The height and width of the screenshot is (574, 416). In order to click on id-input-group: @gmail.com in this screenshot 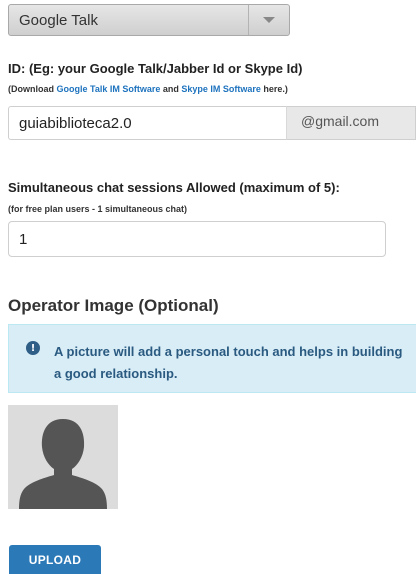, I will do `click(212, 123)`.